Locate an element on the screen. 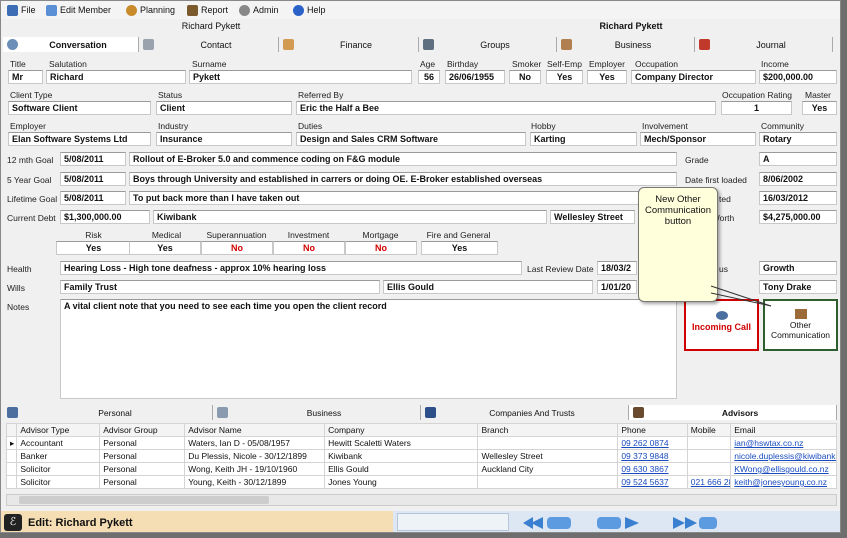 This screenshot has height=538, width=847. label-date-first-loaded: Date first loaded is located at coordinates (716, 180).